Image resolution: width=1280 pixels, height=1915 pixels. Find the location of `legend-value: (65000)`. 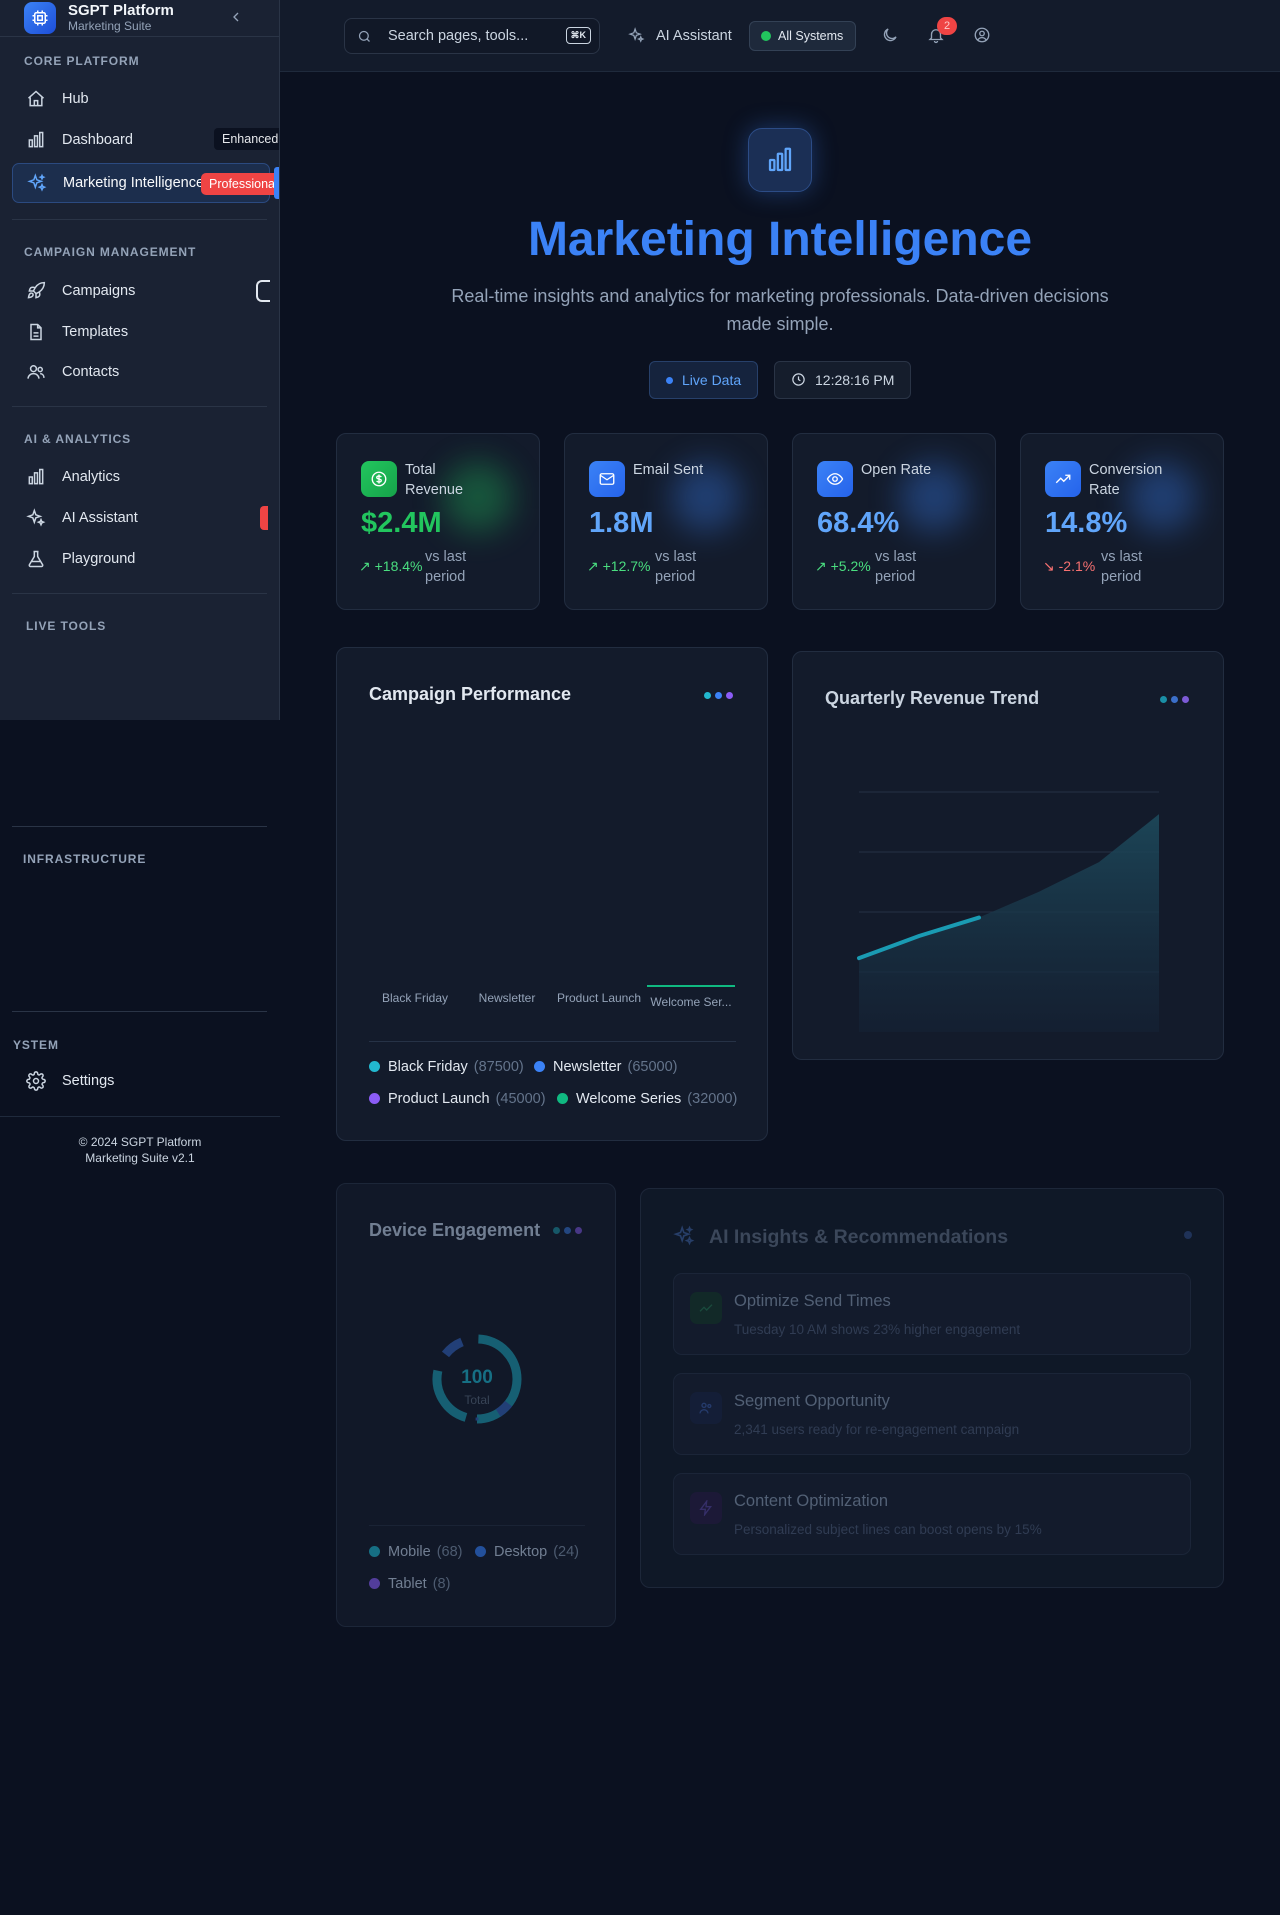

legend-value: (65000) is located at coordinates (652, 1067).